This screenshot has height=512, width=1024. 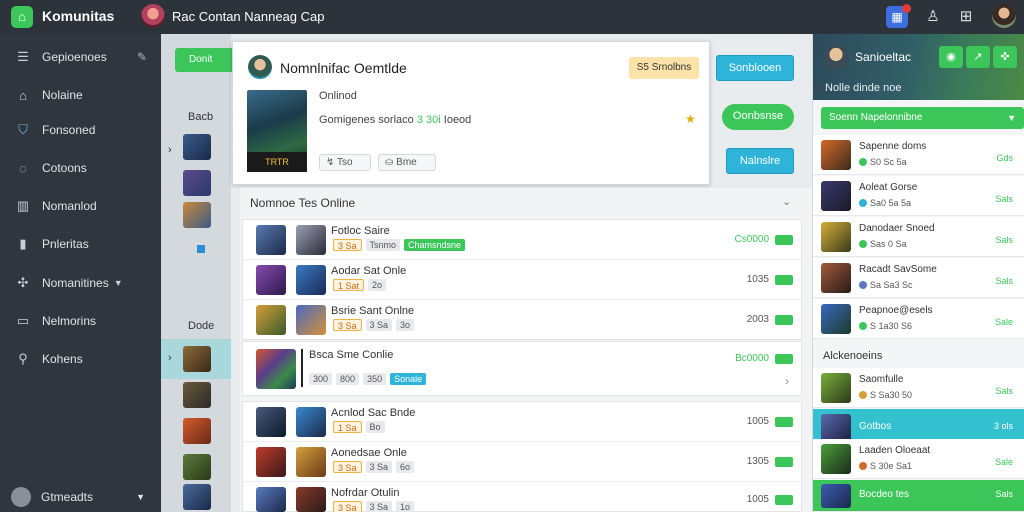 What do you see at coordinates (933, 17) in the screenshot?
I see `user-icon: ♙` at bounding box center [933, 17].